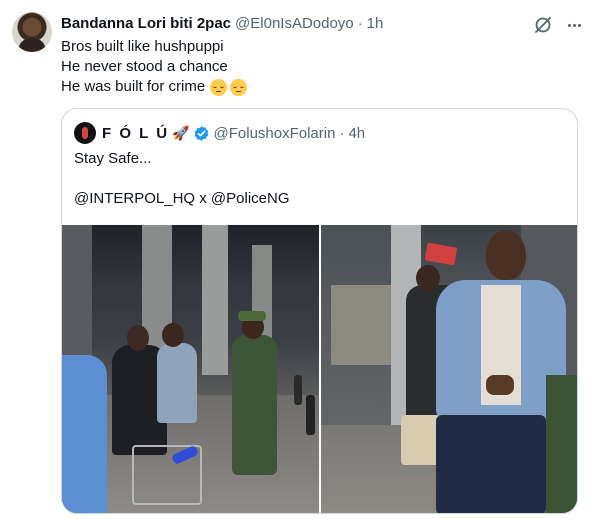 The image size is (591, 519). What do you see at coordinates (146, 23) in the screenshot?
I see `author-name: Bandanna Lori biti 2pac` at bounding box center [146, 23].